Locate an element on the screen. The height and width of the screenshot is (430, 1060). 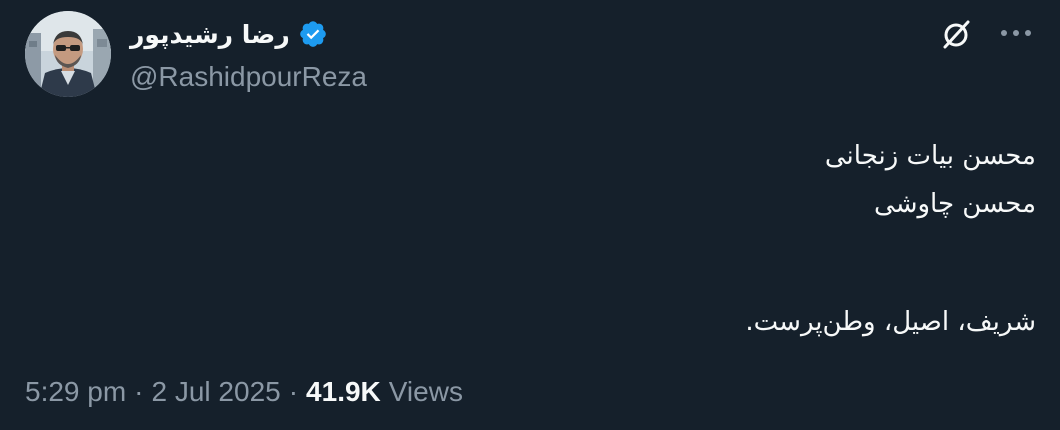
tweet-line: شریف، اصیل، وطن‌پرست. is located at coordinates (890, 322).